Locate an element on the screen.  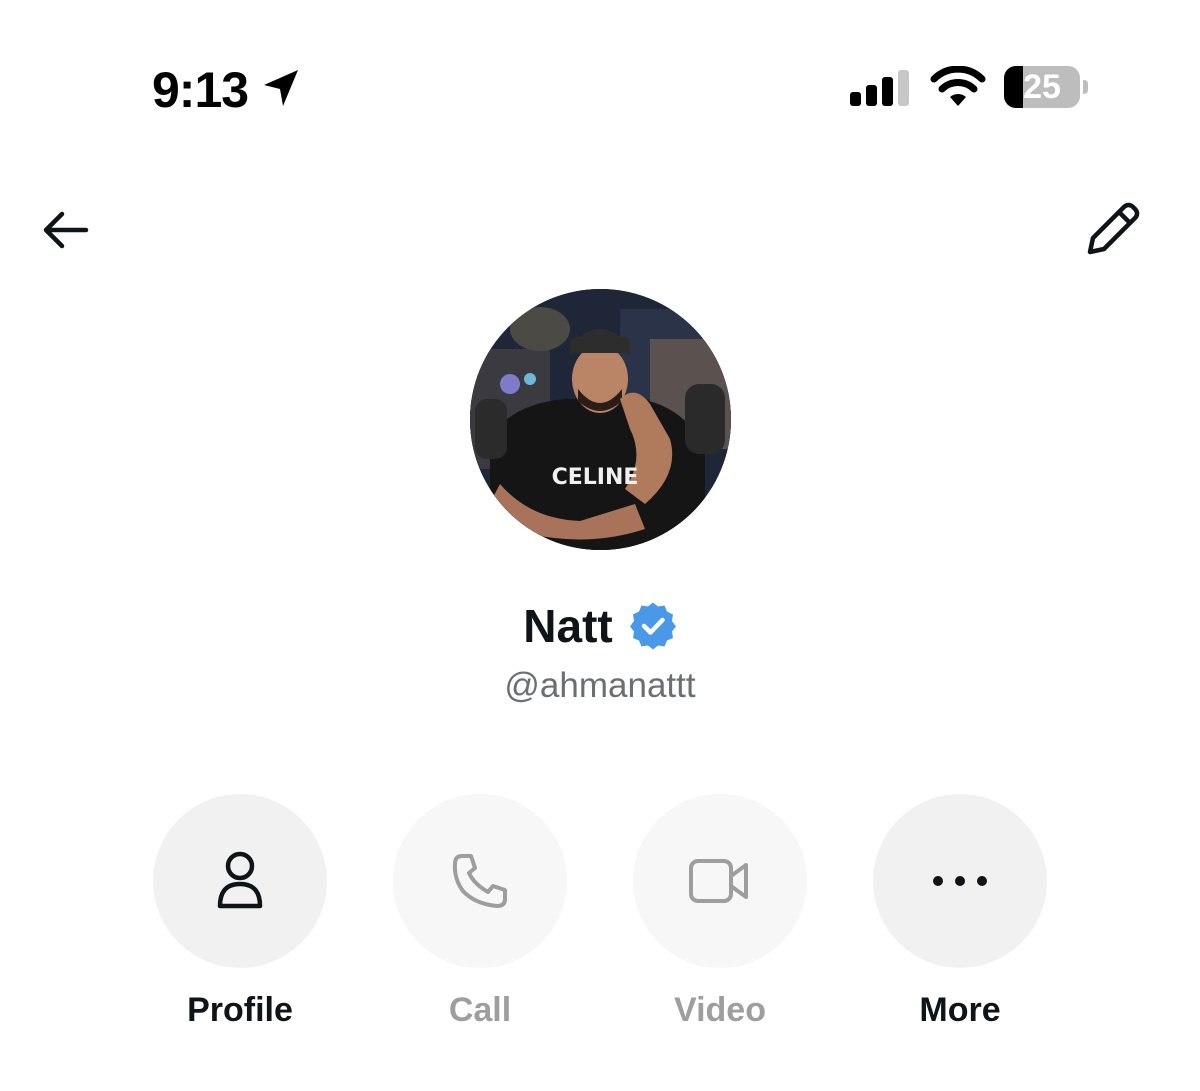
status-time: 9:13 is located at coordinates (200, 90).